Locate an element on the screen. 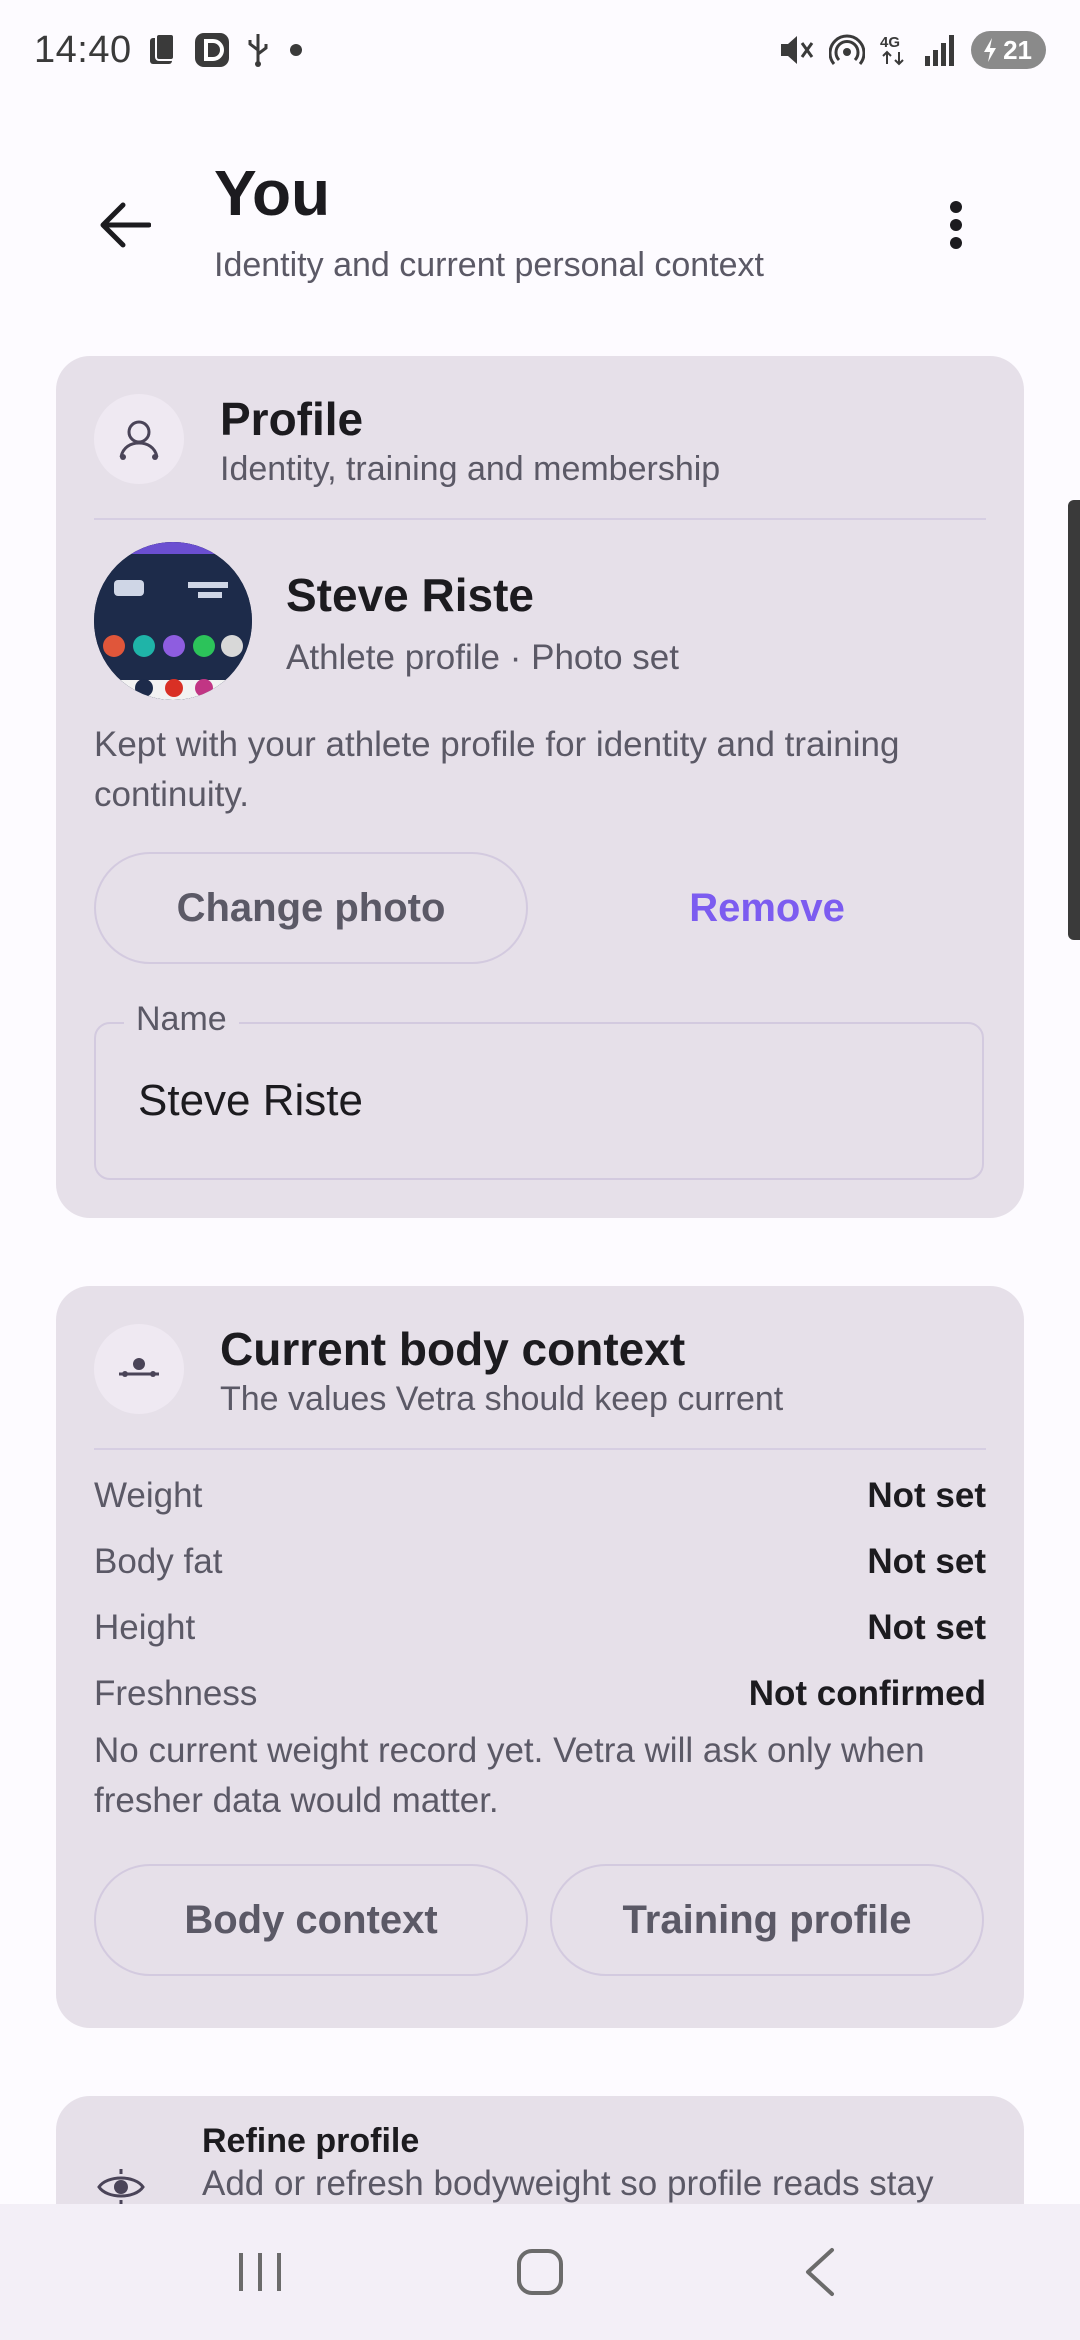 This screenshot has height=2340, width=1080. arrow-back-icon is located at coordinates (125, 225).